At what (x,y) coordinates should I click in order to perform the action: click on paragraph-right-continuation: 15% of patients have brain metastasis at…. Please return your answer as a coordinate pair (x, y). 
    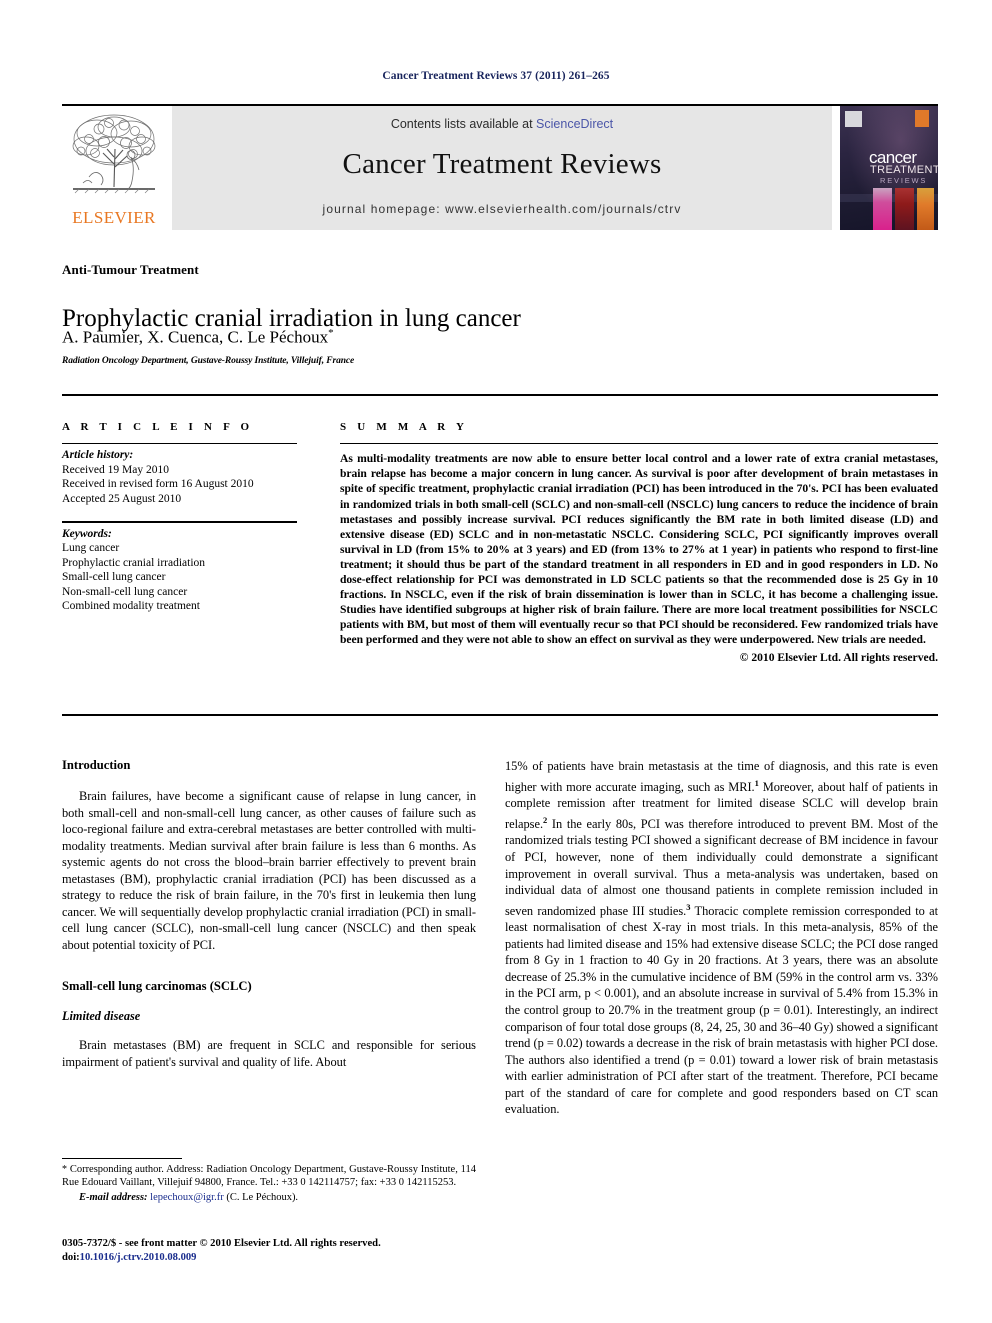
    Looking at the image, I should click on (721, 938).